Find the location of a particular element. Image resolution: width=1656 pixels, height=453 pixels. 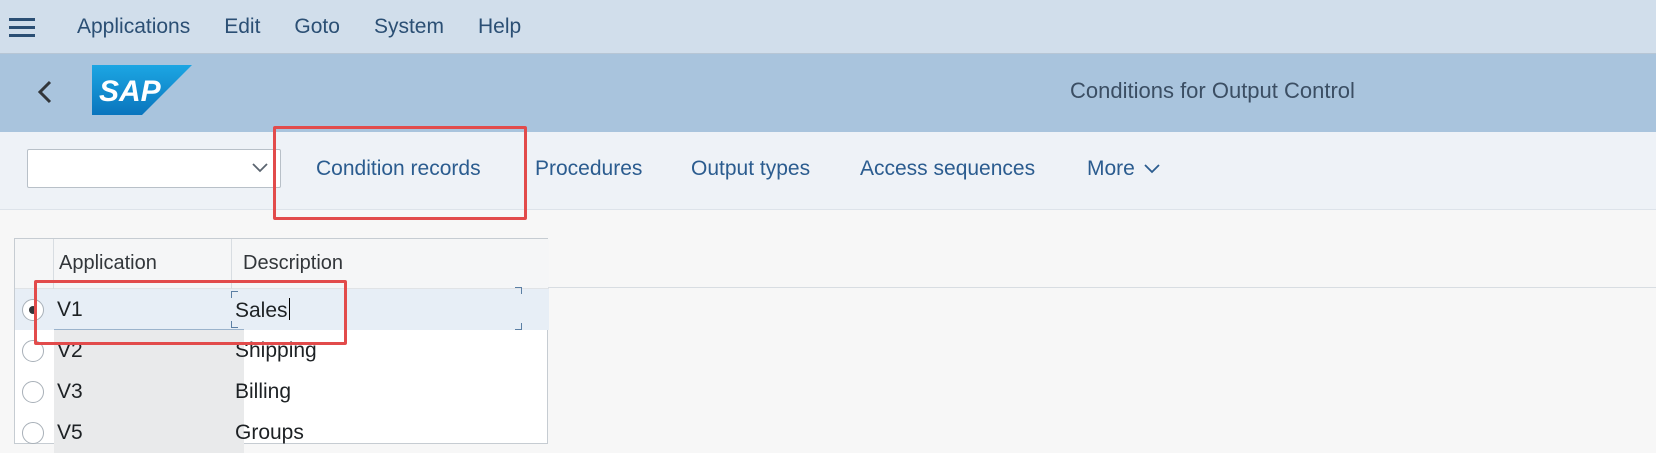

more-button: More is located at coordinates (1124, 169).